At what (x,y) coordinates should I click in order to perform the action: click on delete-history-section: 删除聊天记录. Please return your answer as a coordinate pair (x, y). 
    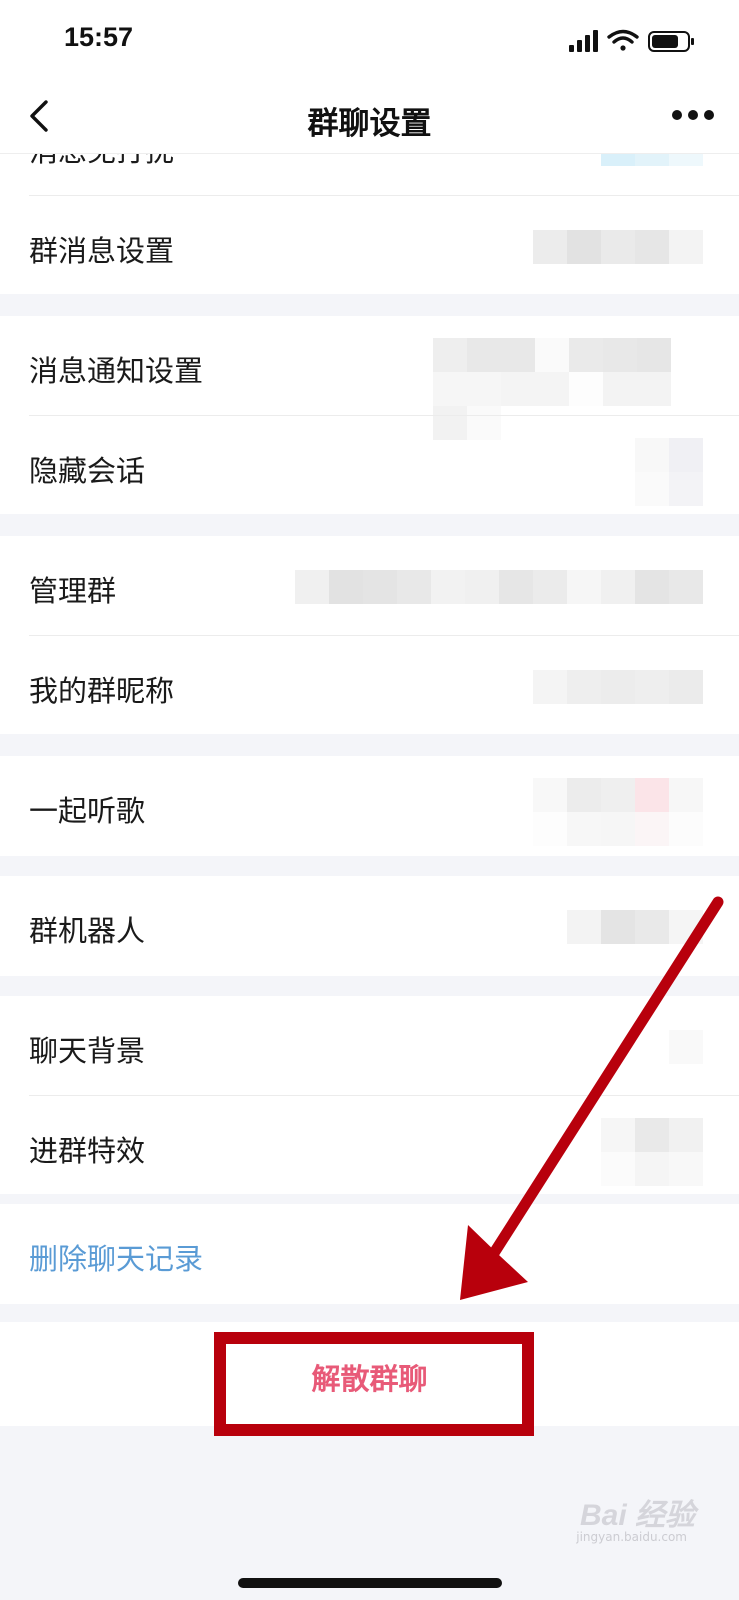
    Looking at the image, I should click on (369, 1254).